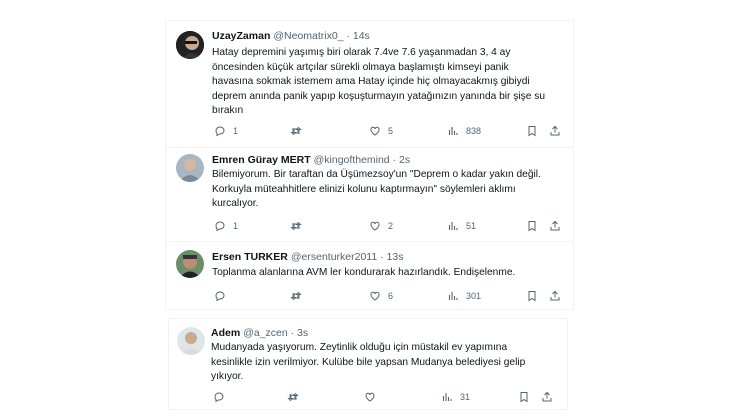  I want to click on tweet-header: UzayZaman @Neomatrix0_ · 14s, so click(291, 36).